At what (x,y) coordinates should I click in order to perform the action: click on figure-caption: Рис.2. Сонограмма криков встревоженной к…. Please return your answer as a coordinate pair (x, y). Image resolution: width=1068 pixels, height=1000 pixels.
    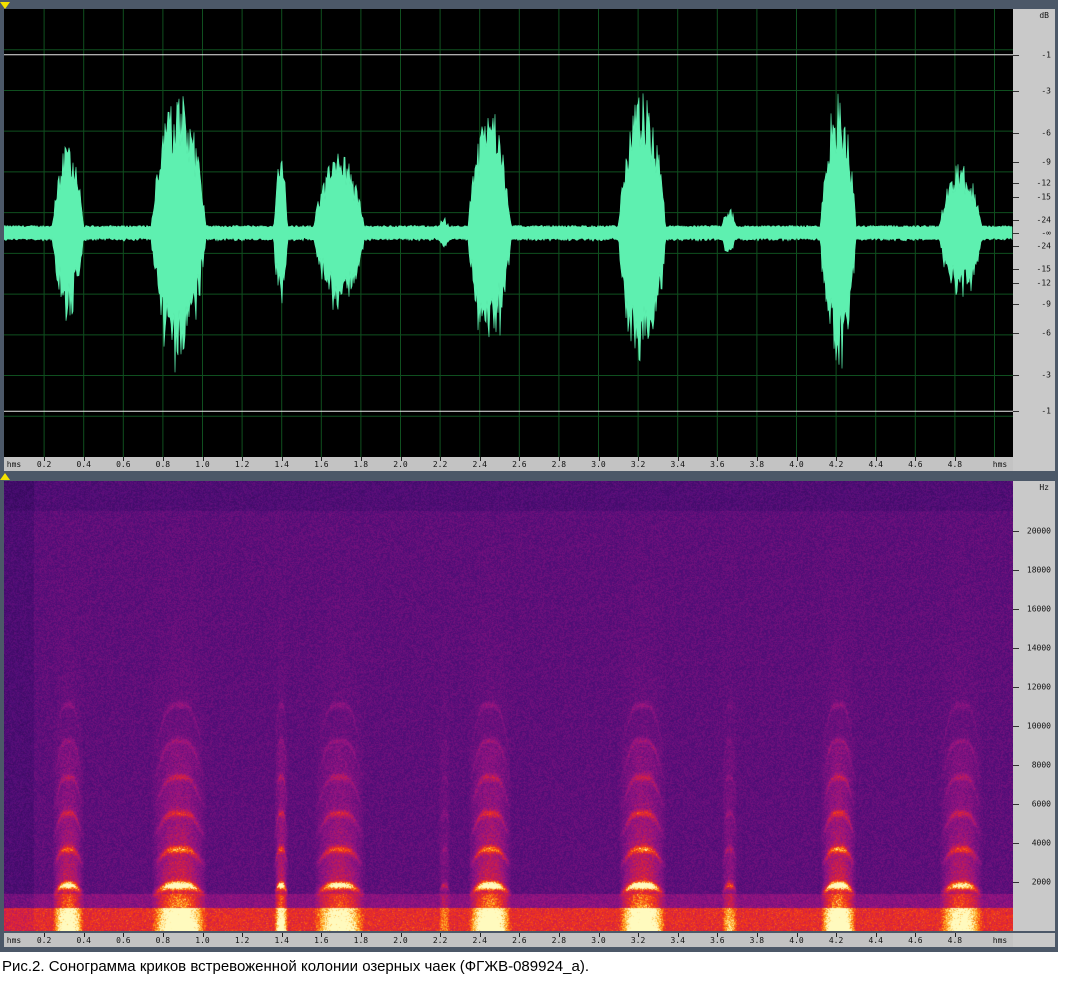
    Looking at the image, I should click on (295, 966).